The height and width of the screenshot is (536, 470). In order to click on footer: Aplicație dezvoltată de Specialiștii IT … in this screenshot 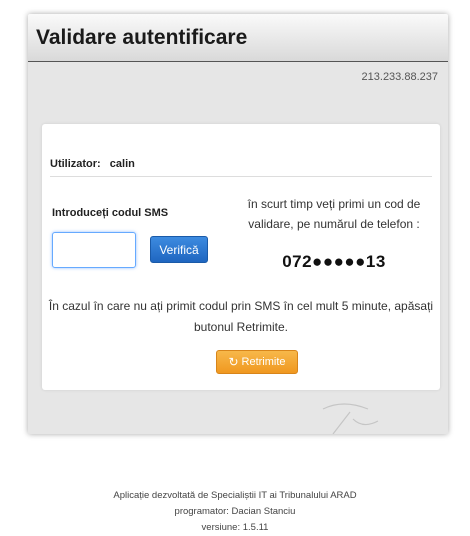, I will do `click(235, 512)`.